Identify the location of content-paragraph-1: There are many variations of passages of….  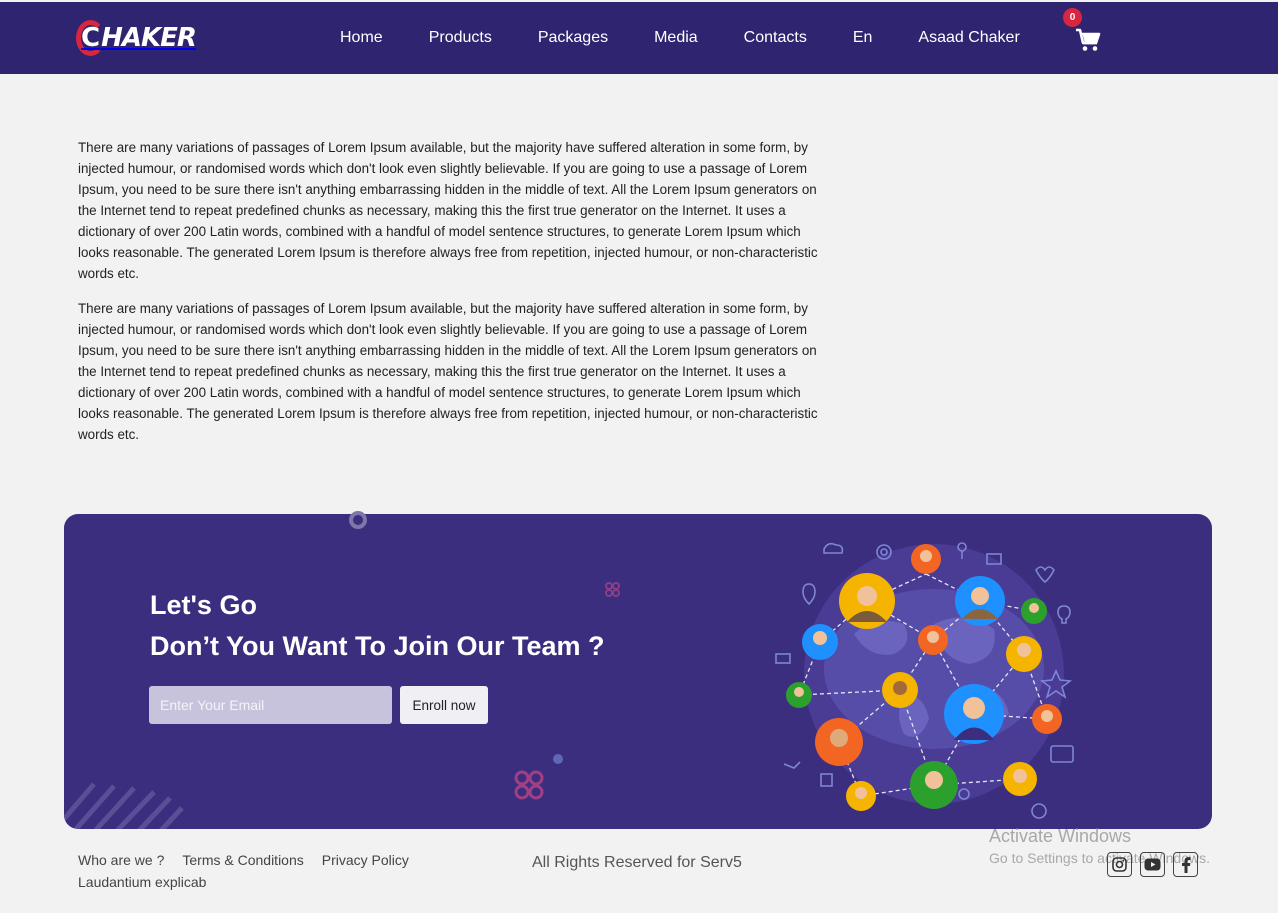
(448, 210).